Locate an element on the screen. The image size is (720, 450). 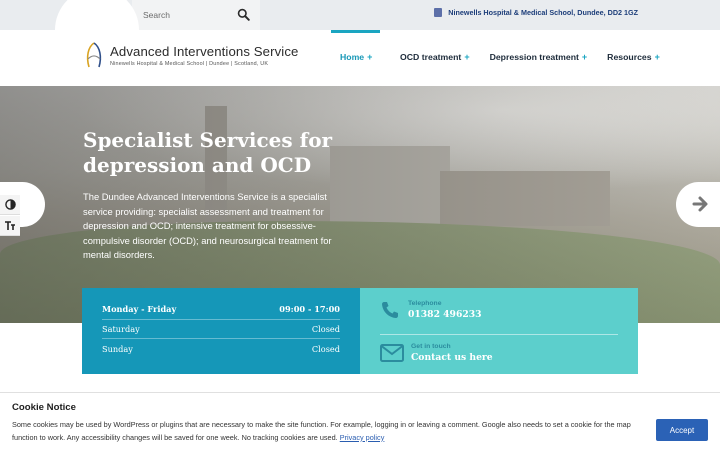
nav-item-depression-treatment: Depression treatment + is located at coordinates (539, 58).